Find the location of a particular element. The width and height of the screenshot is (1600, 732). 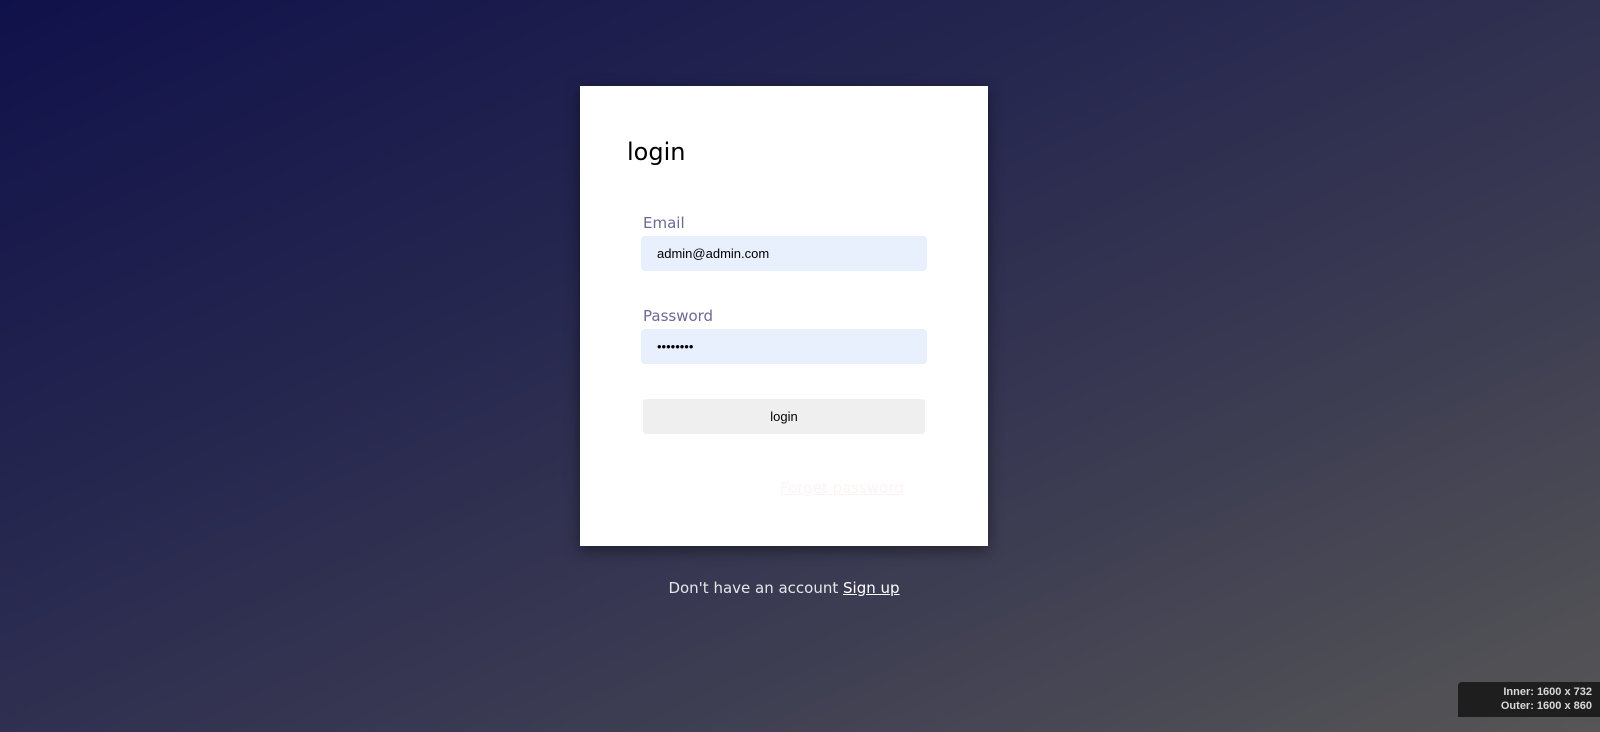

signup-prompt: Don't have an account Sign up is located at coordinates (784, 588).